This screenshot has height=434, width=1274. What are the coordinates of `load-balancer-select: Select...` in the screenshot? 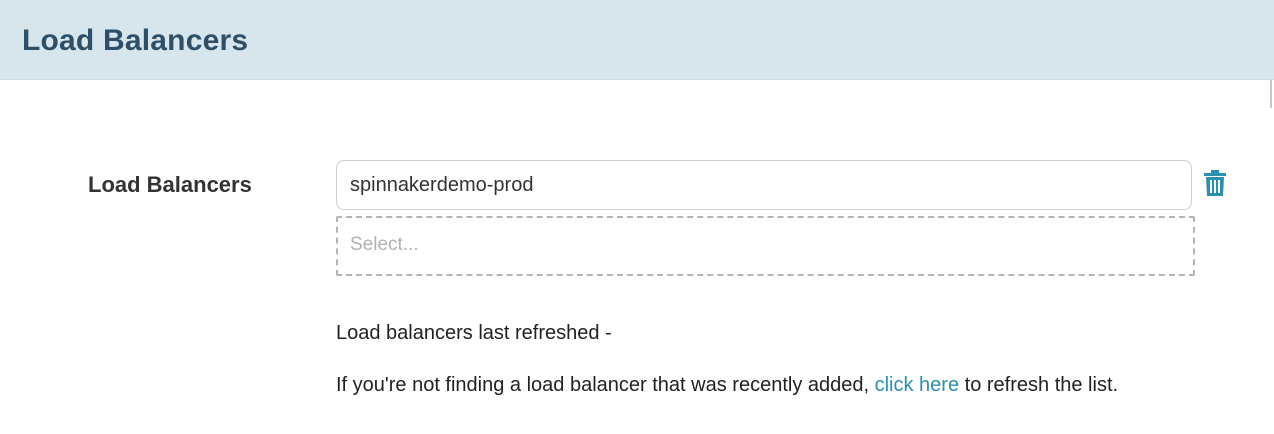 It's located at (765, 246).